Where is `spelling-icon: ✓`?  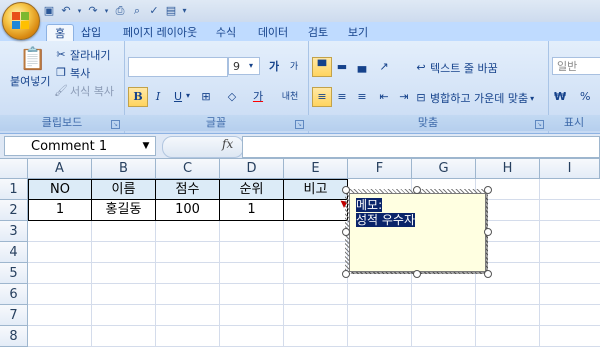 spelling-icon: ✓ is located at coordinates (154, 11).